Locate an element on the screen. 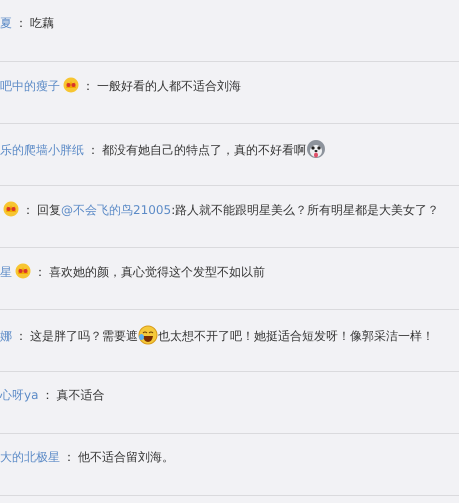 The image size is (459, 503). comment-text: 一般好看的人都不适合刘海 is located at coordinates (169, 86).